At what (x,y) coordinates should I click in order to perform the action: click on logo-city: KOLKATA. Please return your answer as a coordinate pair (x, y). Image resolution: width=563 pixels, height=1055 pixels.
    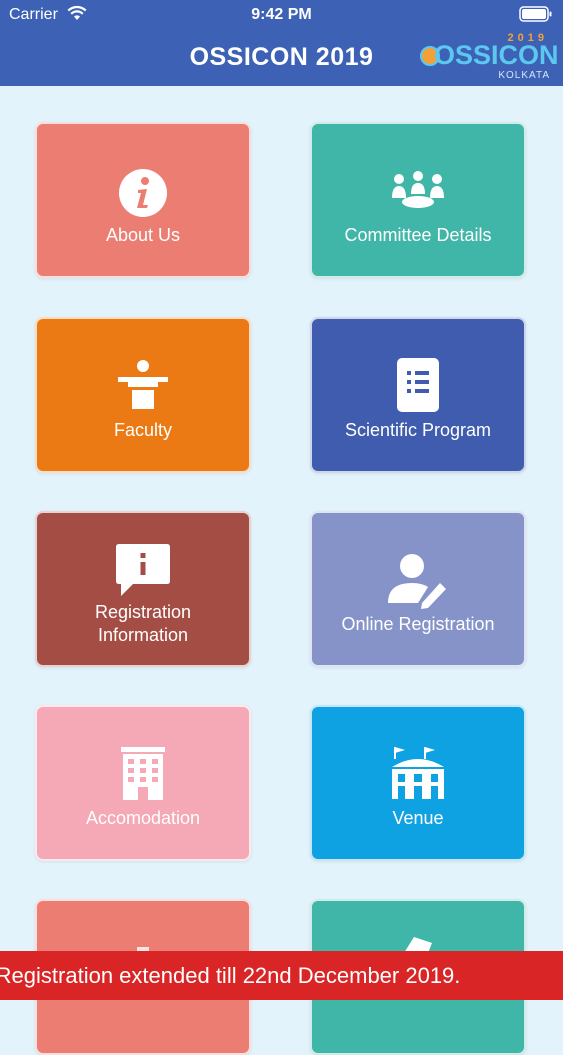
    Looking at the image, I should click on (524, 75).